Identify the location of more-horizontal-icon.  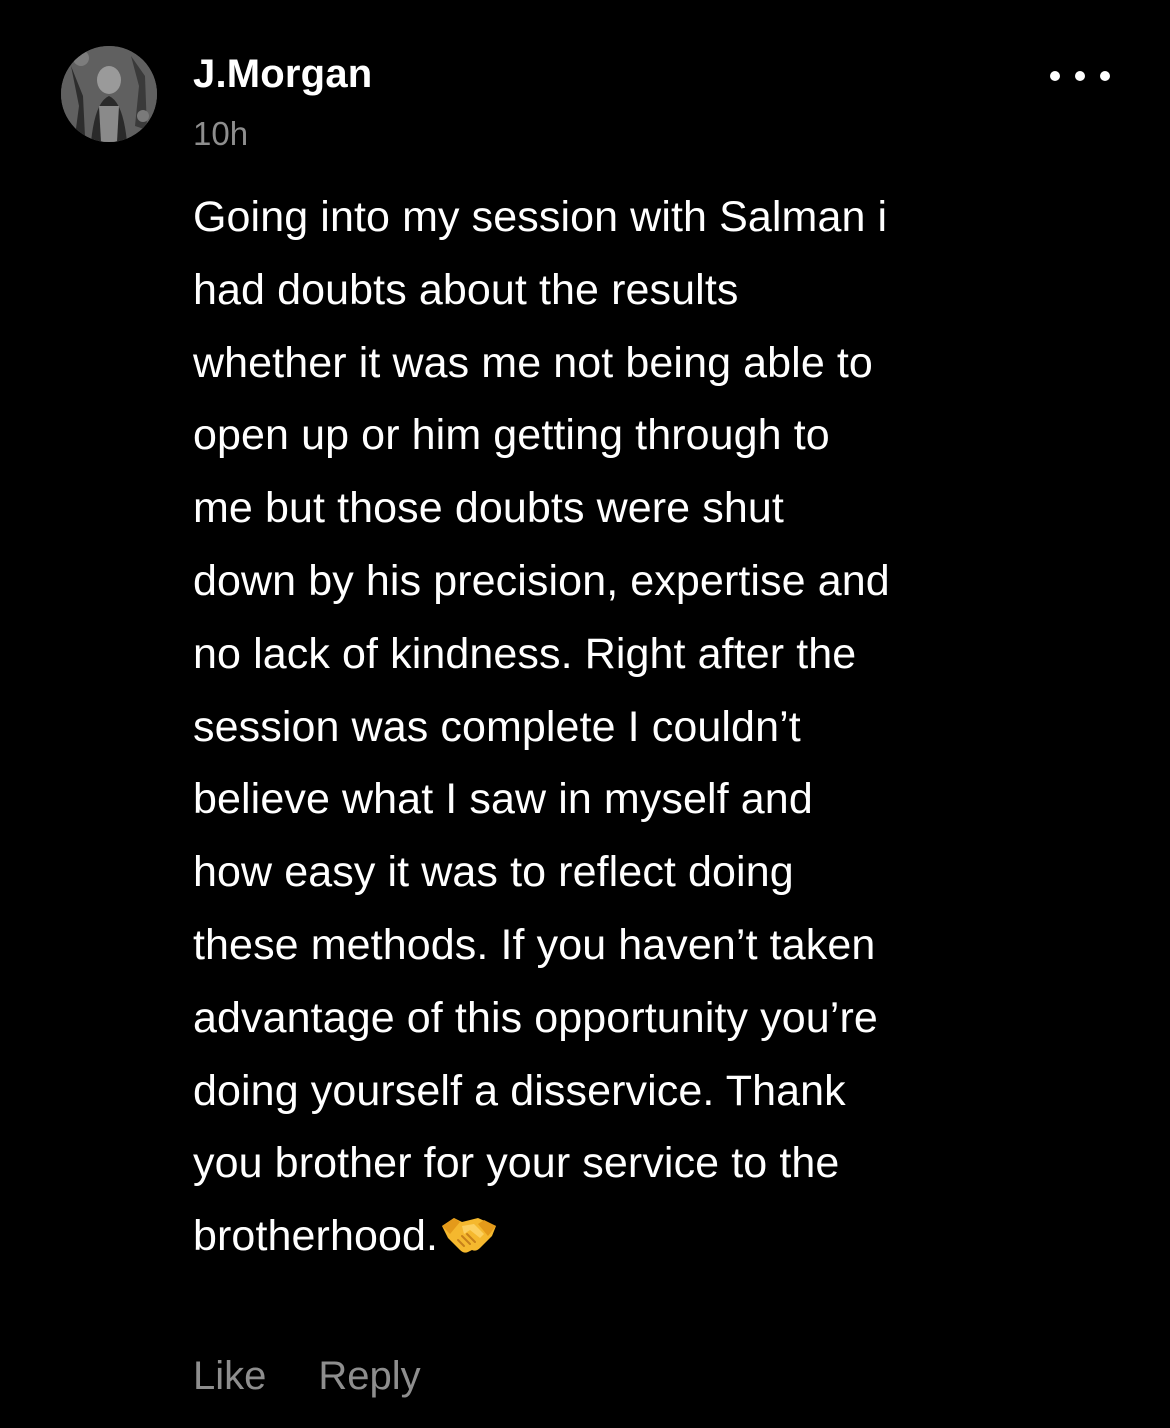
(1055, 76).